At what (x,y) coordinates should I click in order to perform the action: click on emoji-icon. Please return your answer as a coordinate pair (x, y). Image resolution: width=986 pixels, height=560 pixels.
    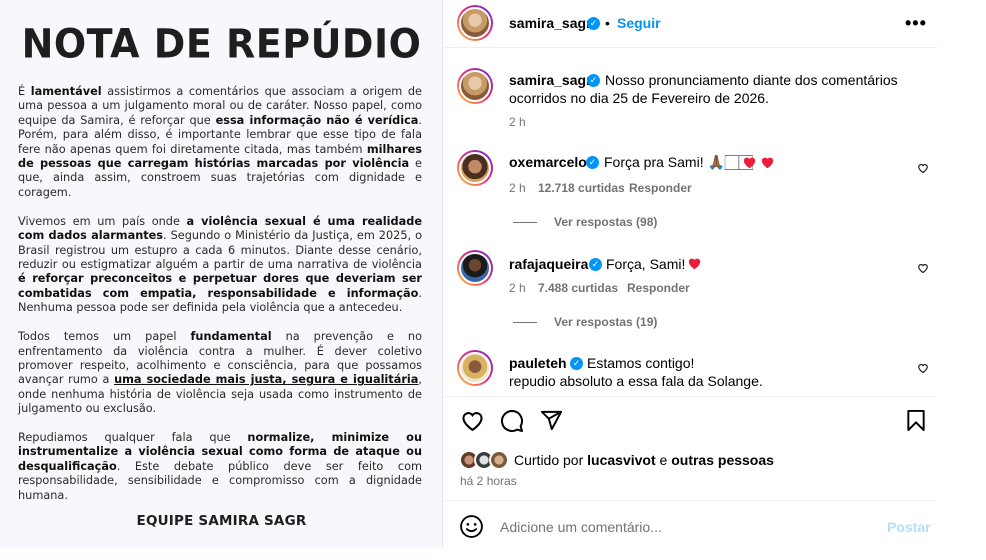
    Looking at the image, I should click on (471, 526).